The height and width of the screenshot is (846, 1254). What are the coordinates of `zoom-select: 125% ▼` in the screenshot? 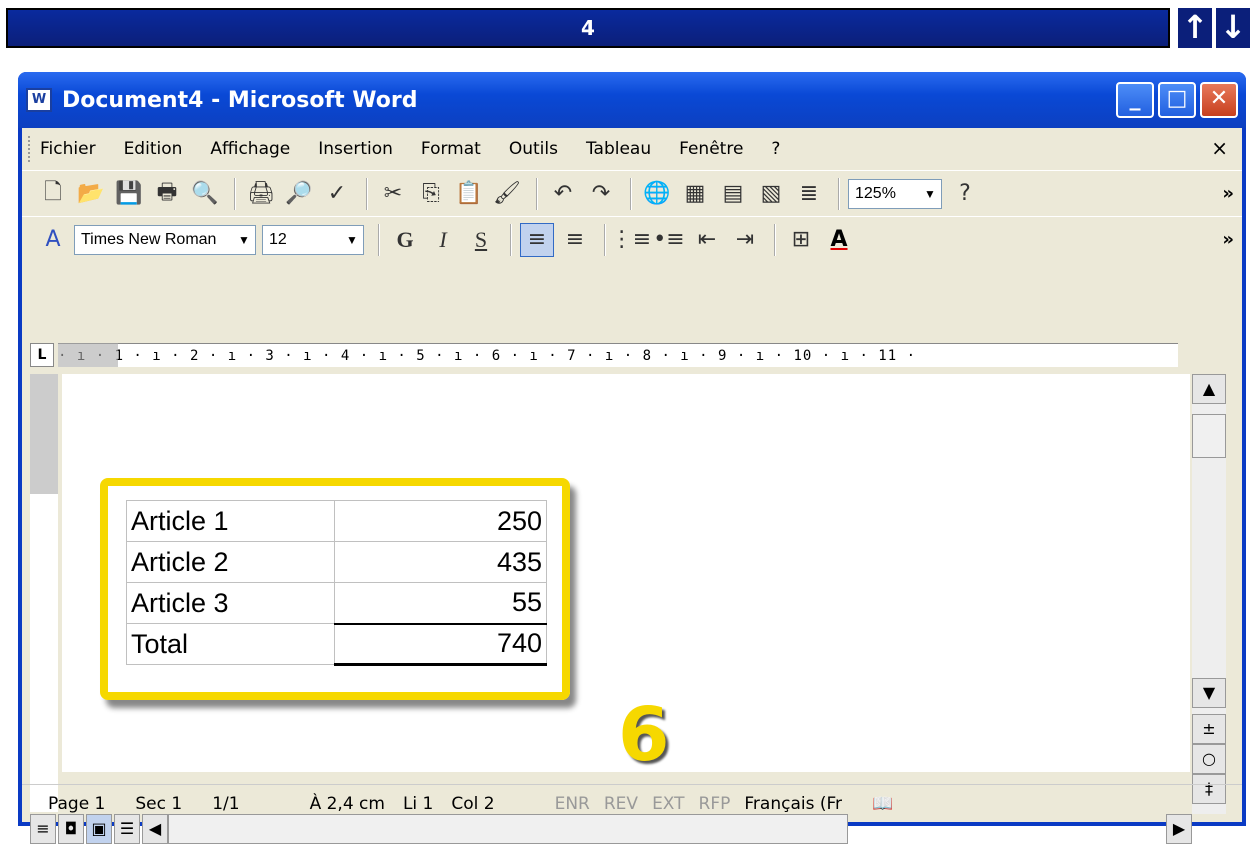 It's located at (895, 193).